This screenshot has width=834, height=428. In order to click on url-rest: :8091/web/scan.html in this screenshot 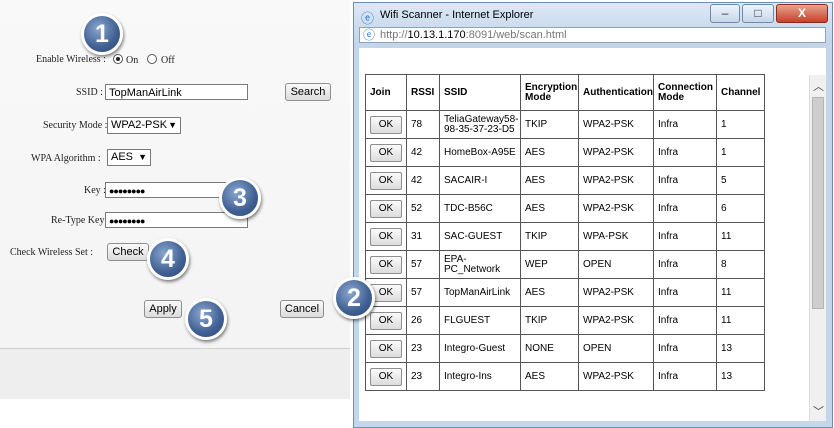, I will do `click(516, 35)`.